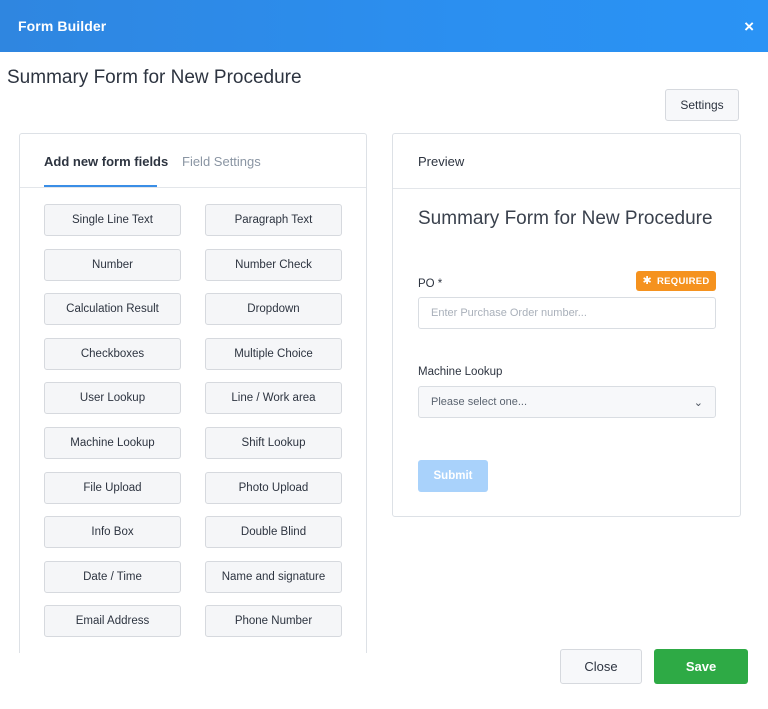  I want to click on field-button-number: Number, so click(112, 264).